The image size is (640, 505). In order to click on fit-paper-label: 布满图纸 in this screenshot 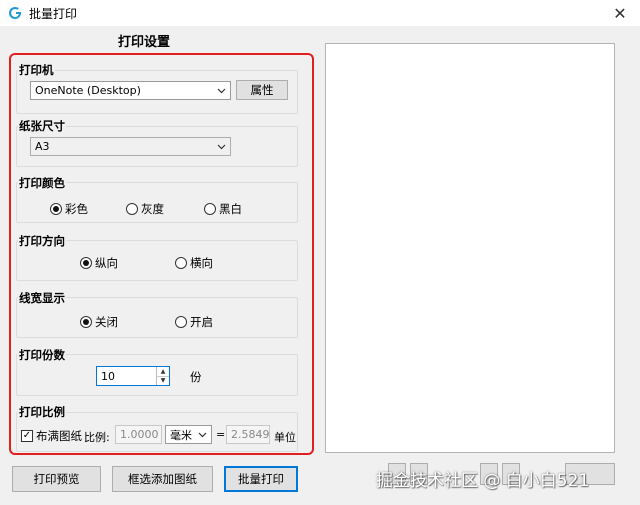, I will do `click(59, 436)`.